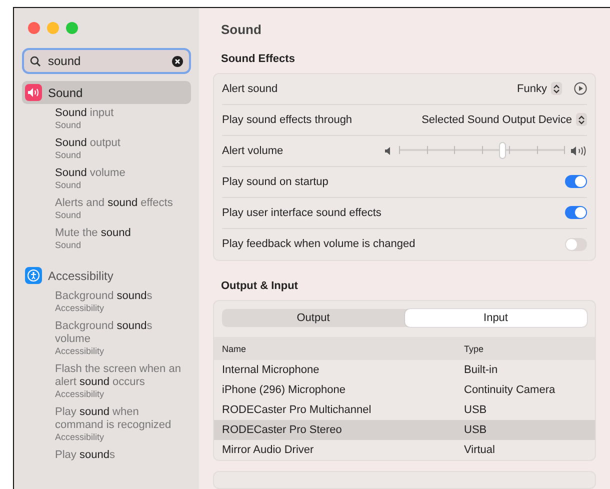  I want to click on accessibility-icon, so click(33, 275).